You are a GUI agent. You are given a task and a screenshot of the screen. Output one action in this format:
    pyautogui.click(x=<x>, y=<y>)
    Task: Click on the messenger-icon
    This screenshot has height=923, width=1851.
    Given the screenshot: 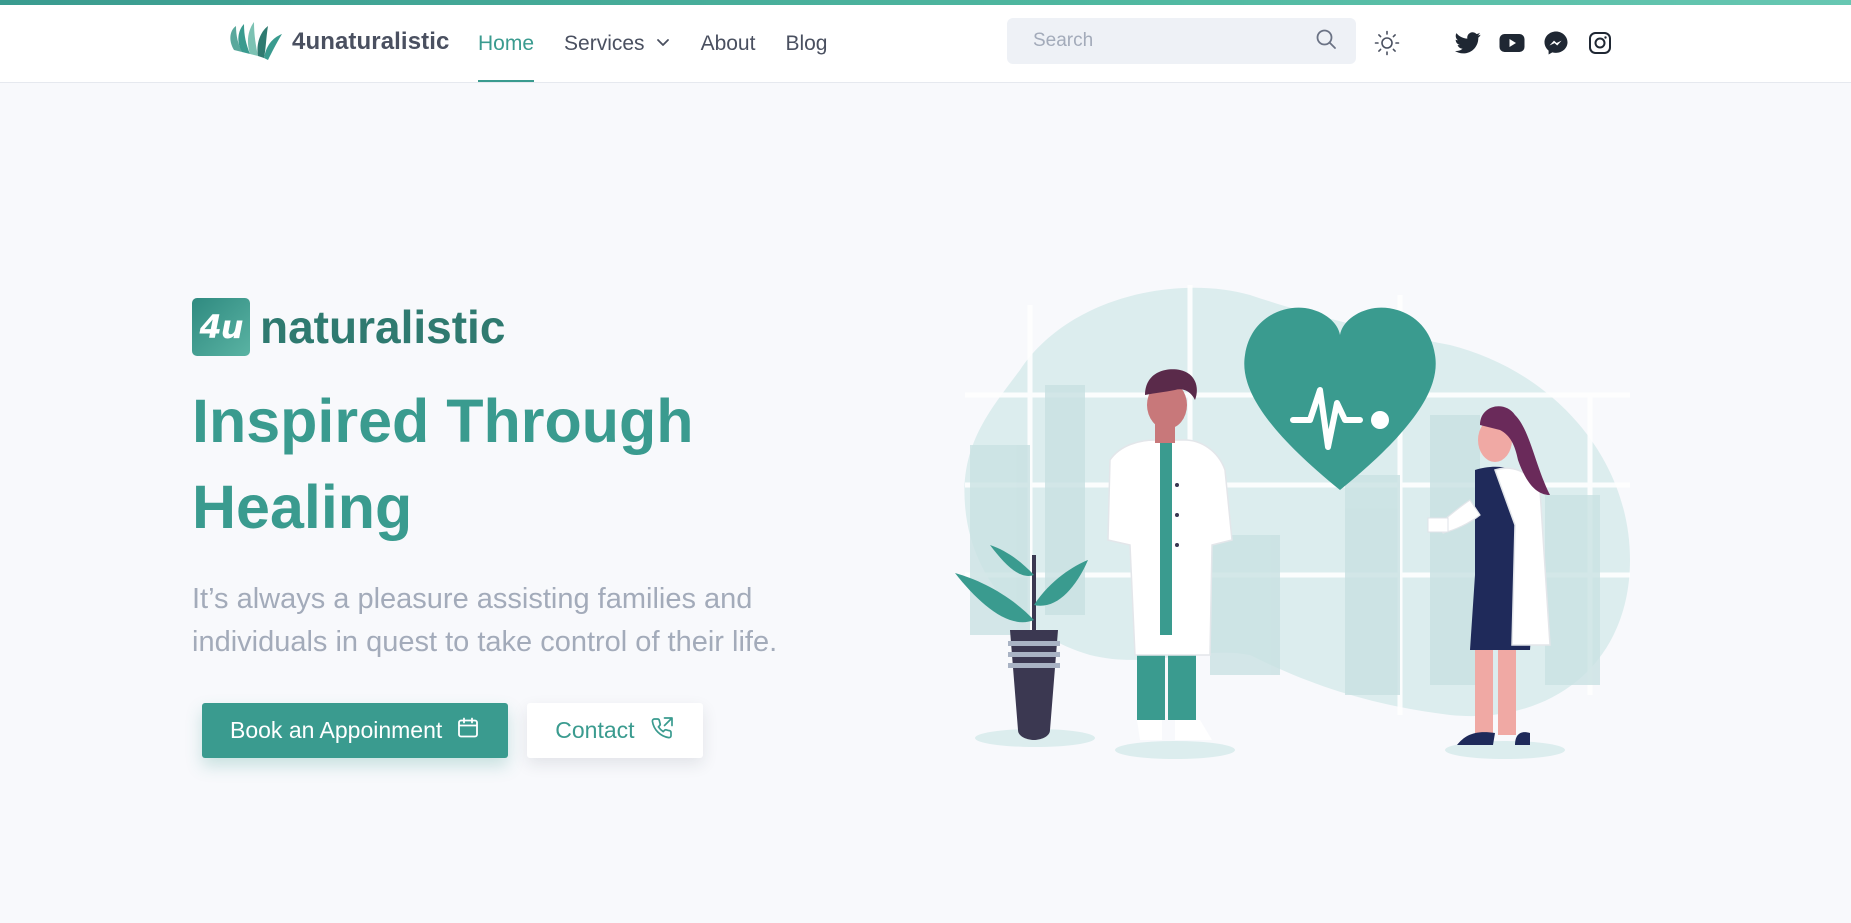 What is the action you would take?
    pyautogui.click(x=1556, y=43)
    